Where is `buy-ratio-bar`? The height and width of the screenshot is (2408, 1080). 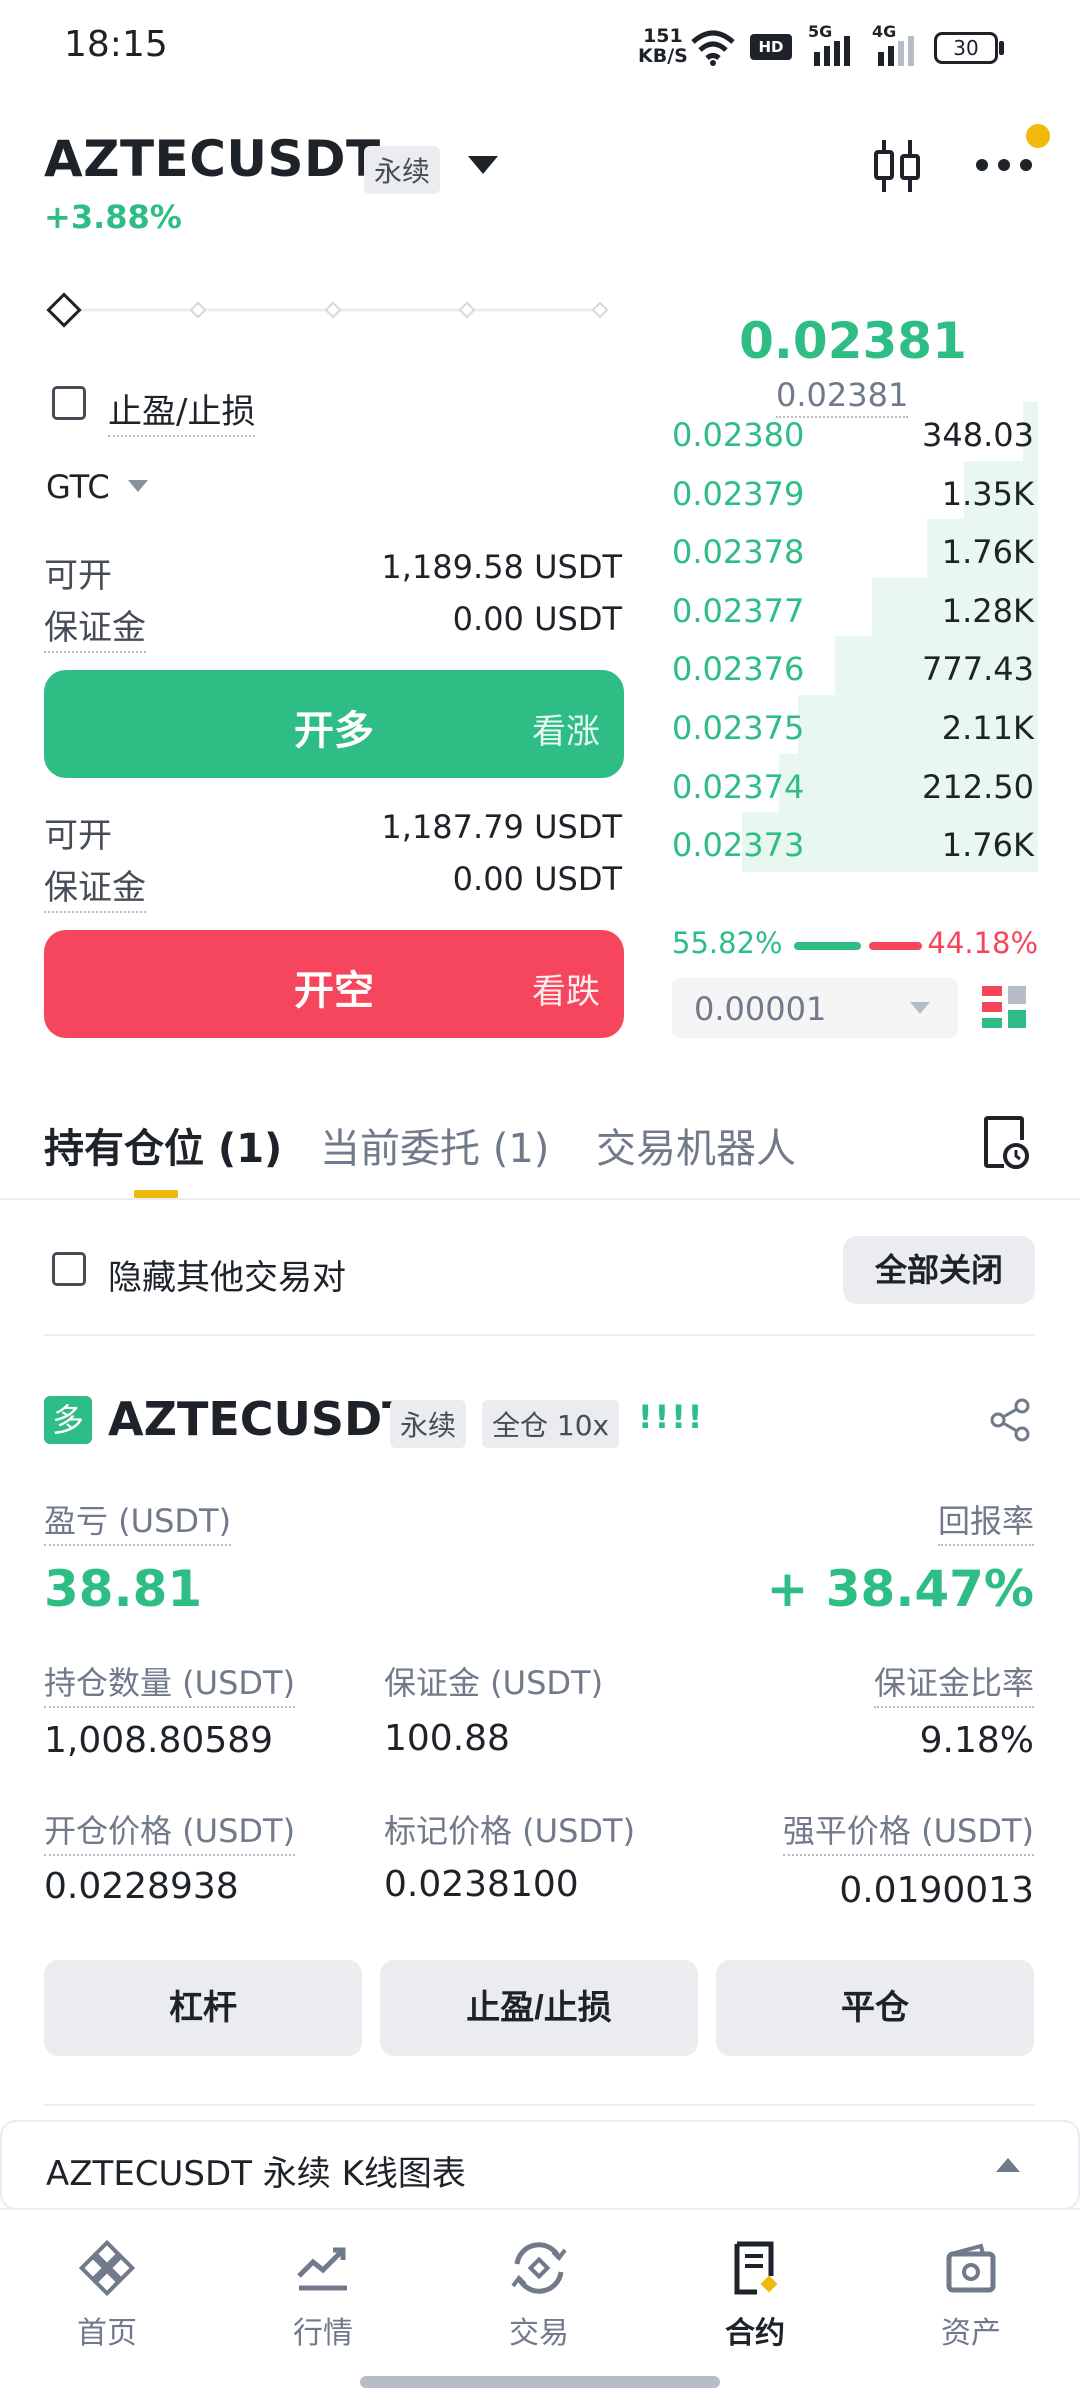 buy-ratio-bar is located at coordinates (827, 946).